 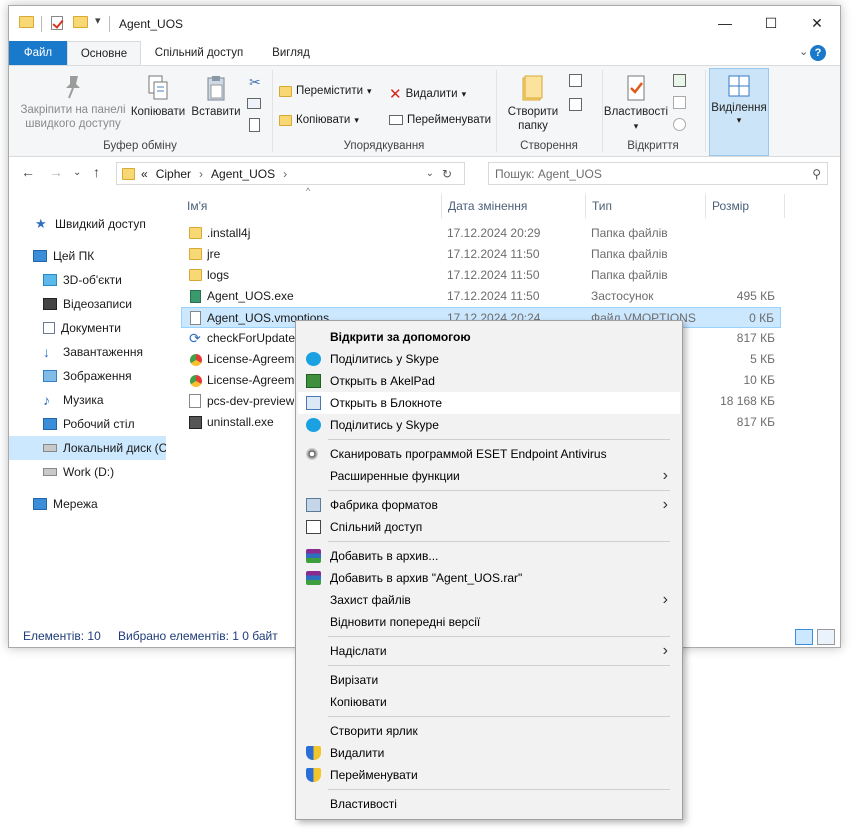 I want to click on details-view-icon, so click(x=804, y=637).